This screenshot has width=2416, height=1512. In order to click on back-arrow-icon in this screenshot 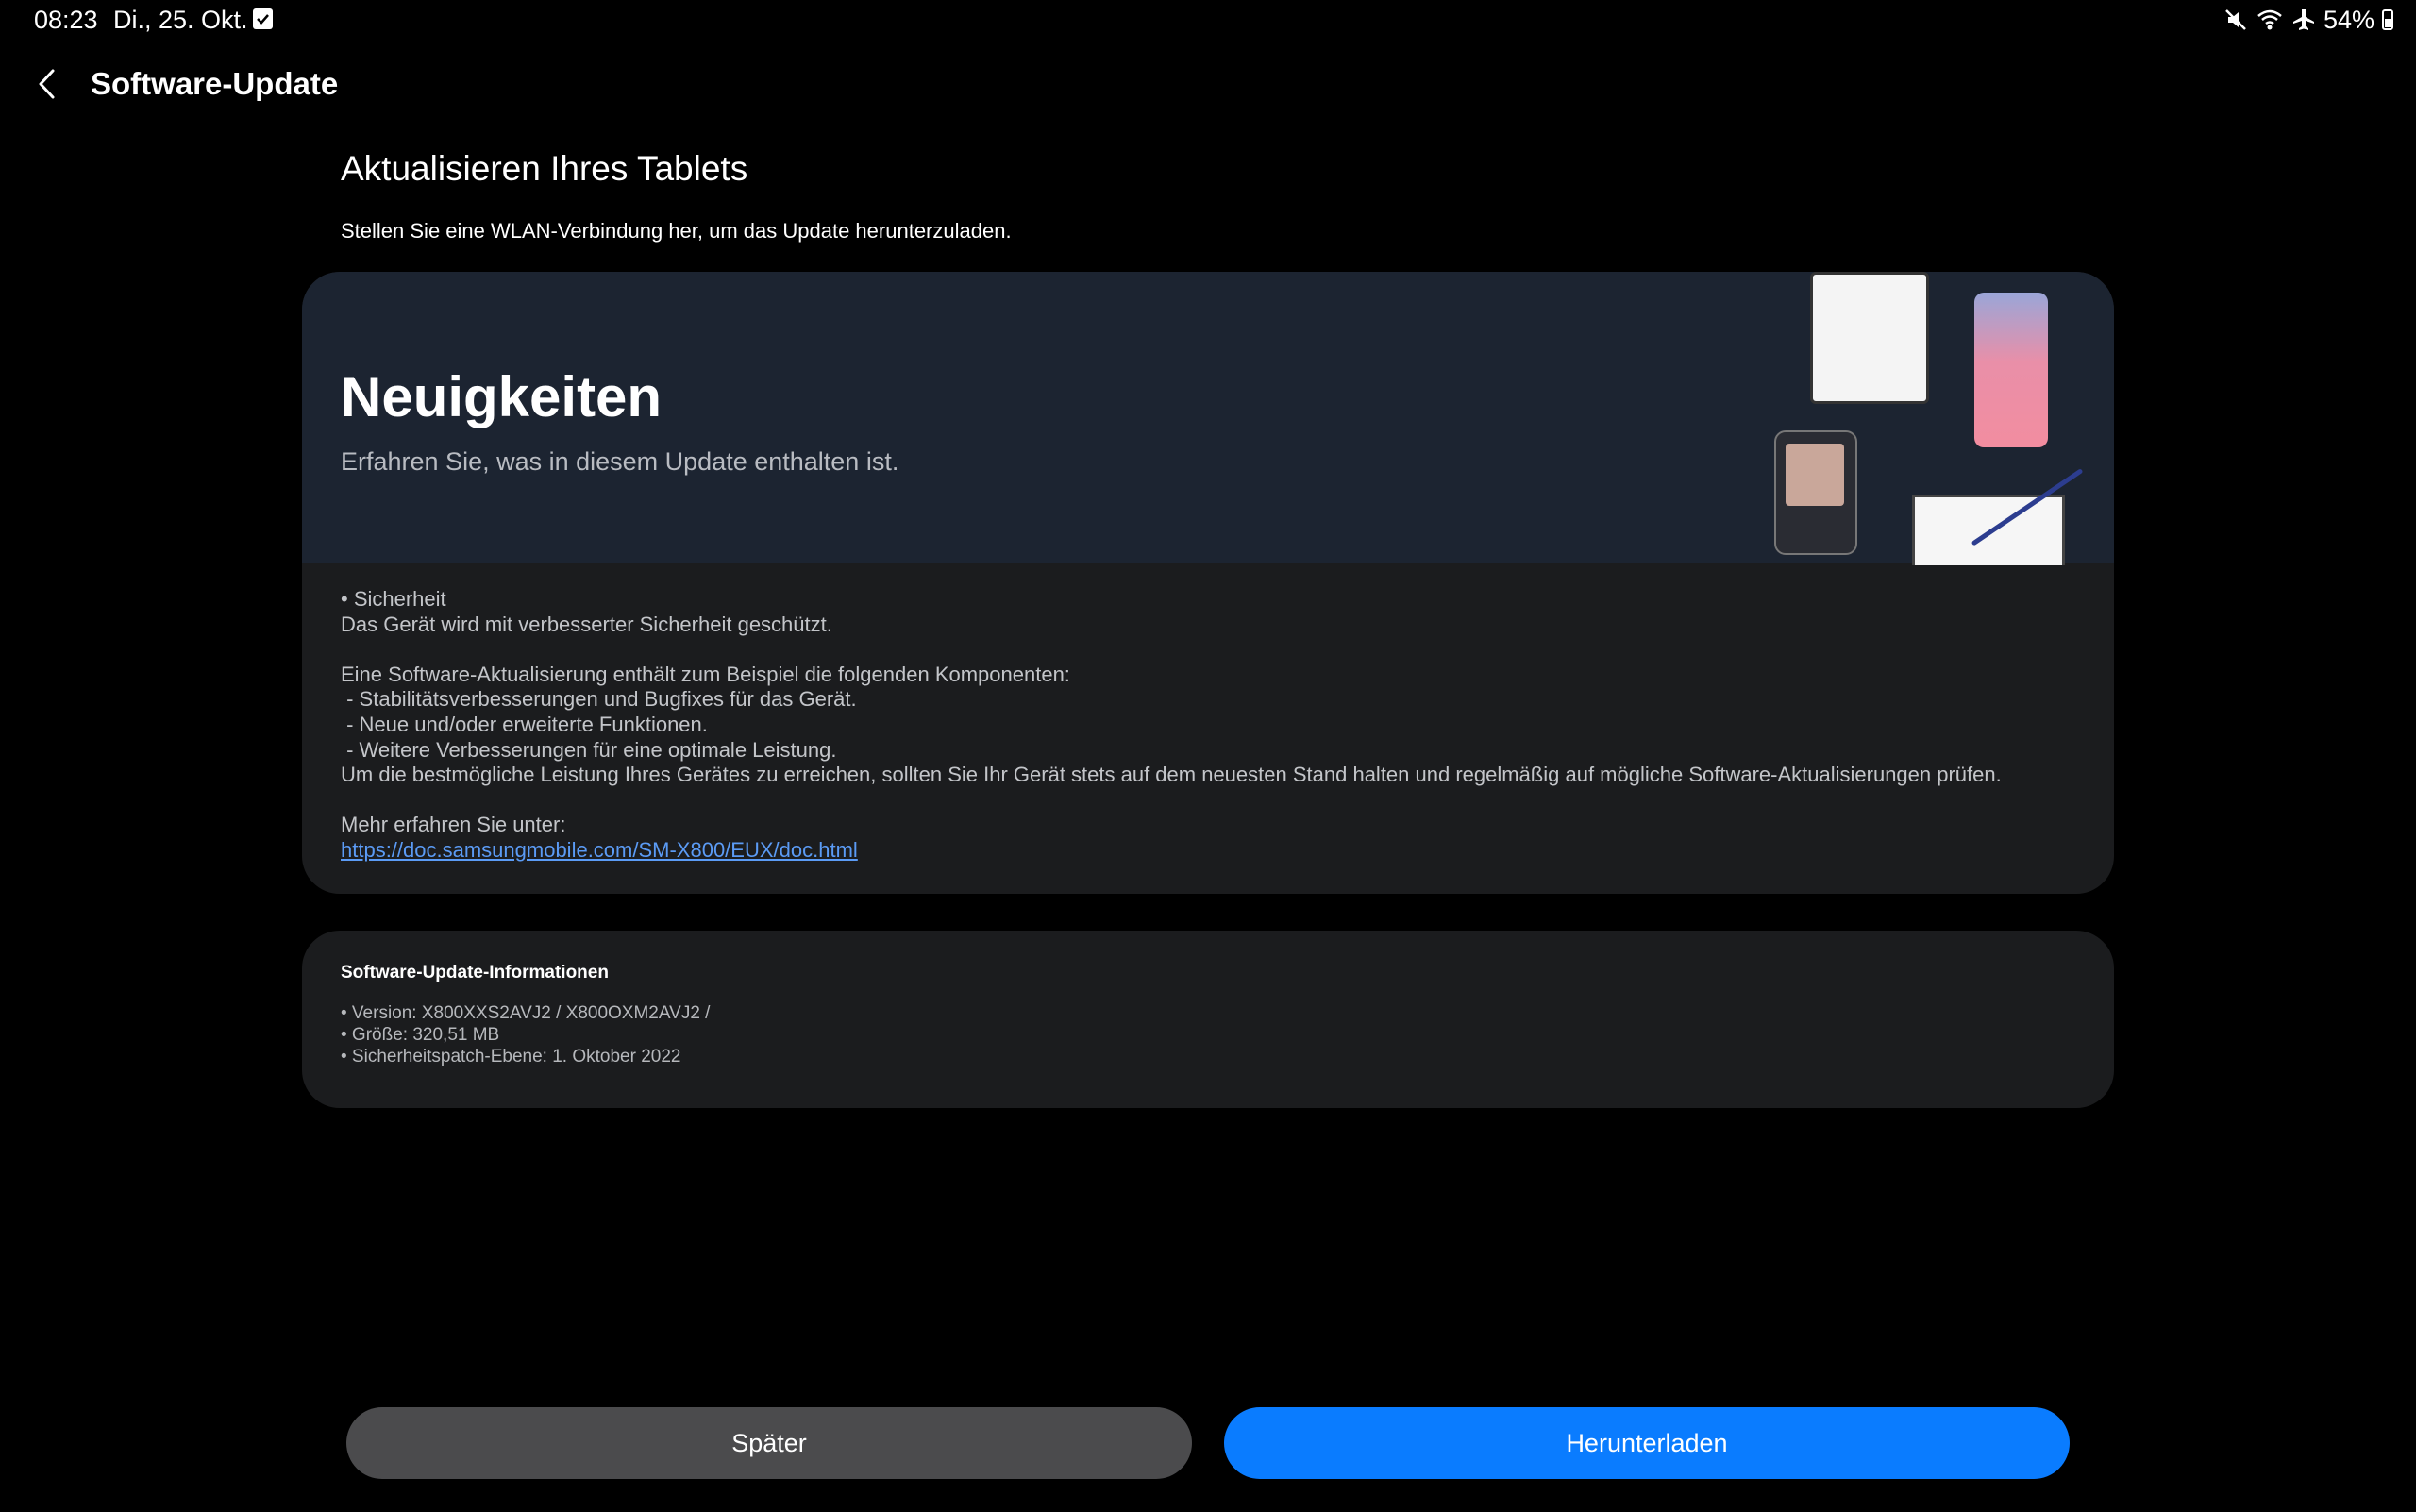, I will do `click(47, 84)`.